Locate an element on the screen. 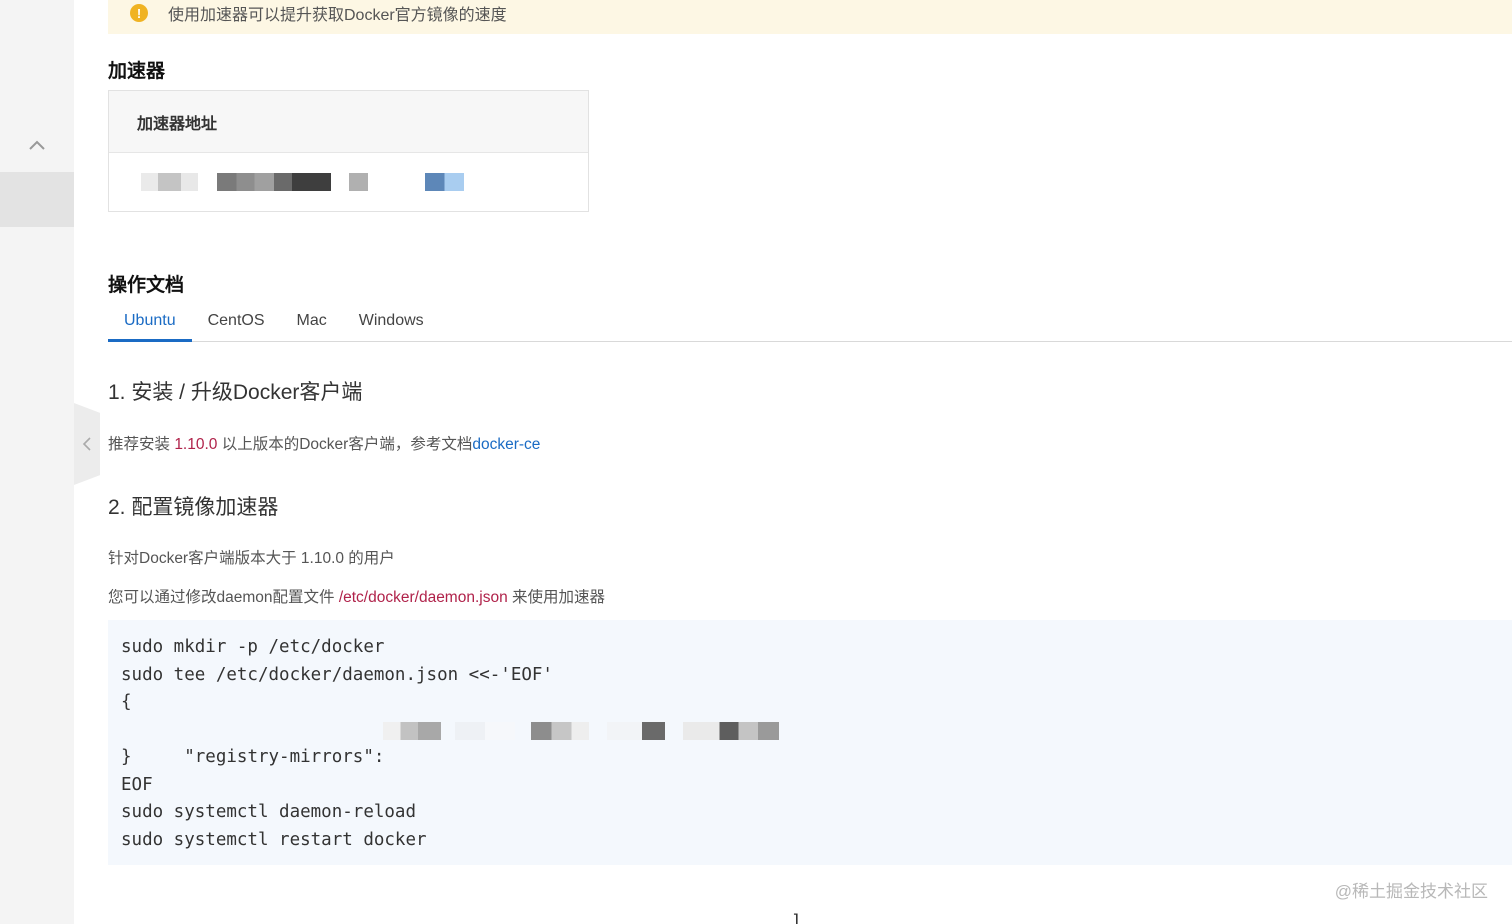 The width and height of the screenshot is (1512, 924). code-line: sudo systemctl restart docker is located at coordinates (274, 839).